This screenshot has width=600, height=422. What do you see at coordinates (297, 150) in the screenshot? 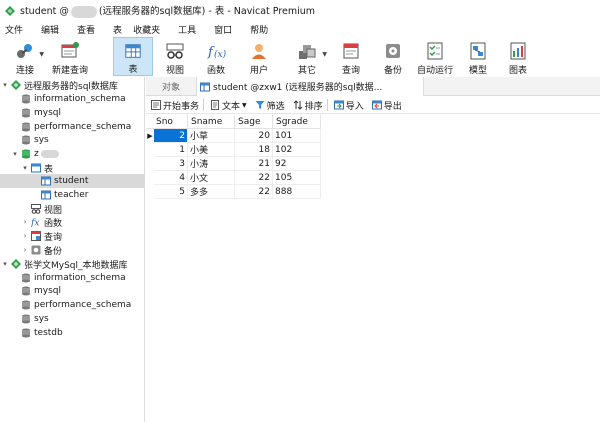
I see `cell-sgrade: 102` at bounding box center [297, 150].